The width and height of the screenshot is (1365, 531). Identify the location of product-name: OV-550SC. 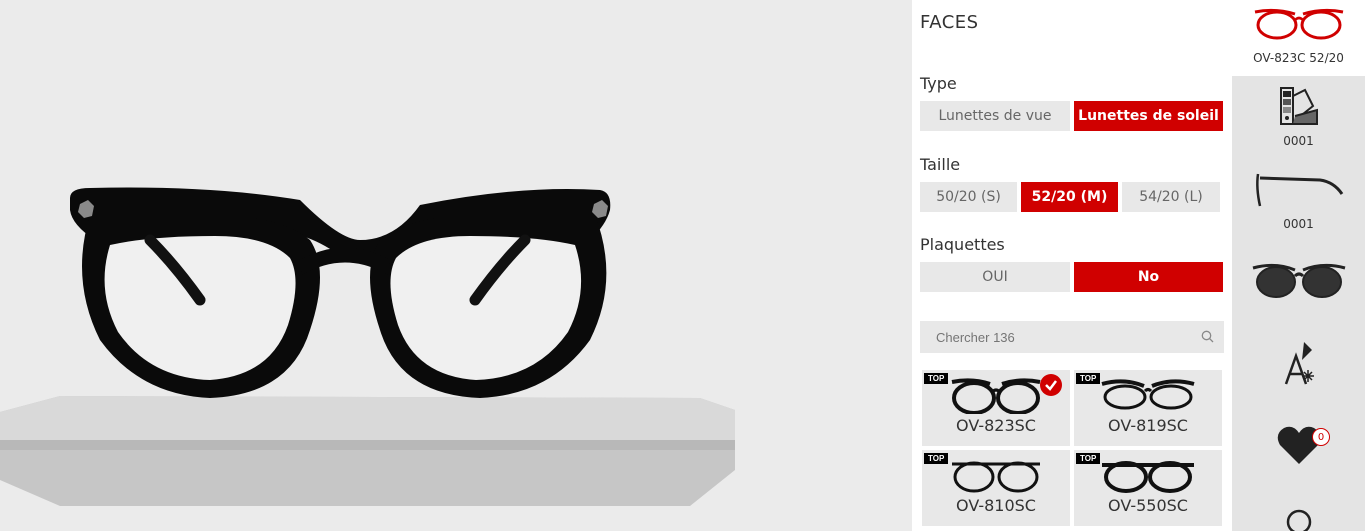
(1148, 505).